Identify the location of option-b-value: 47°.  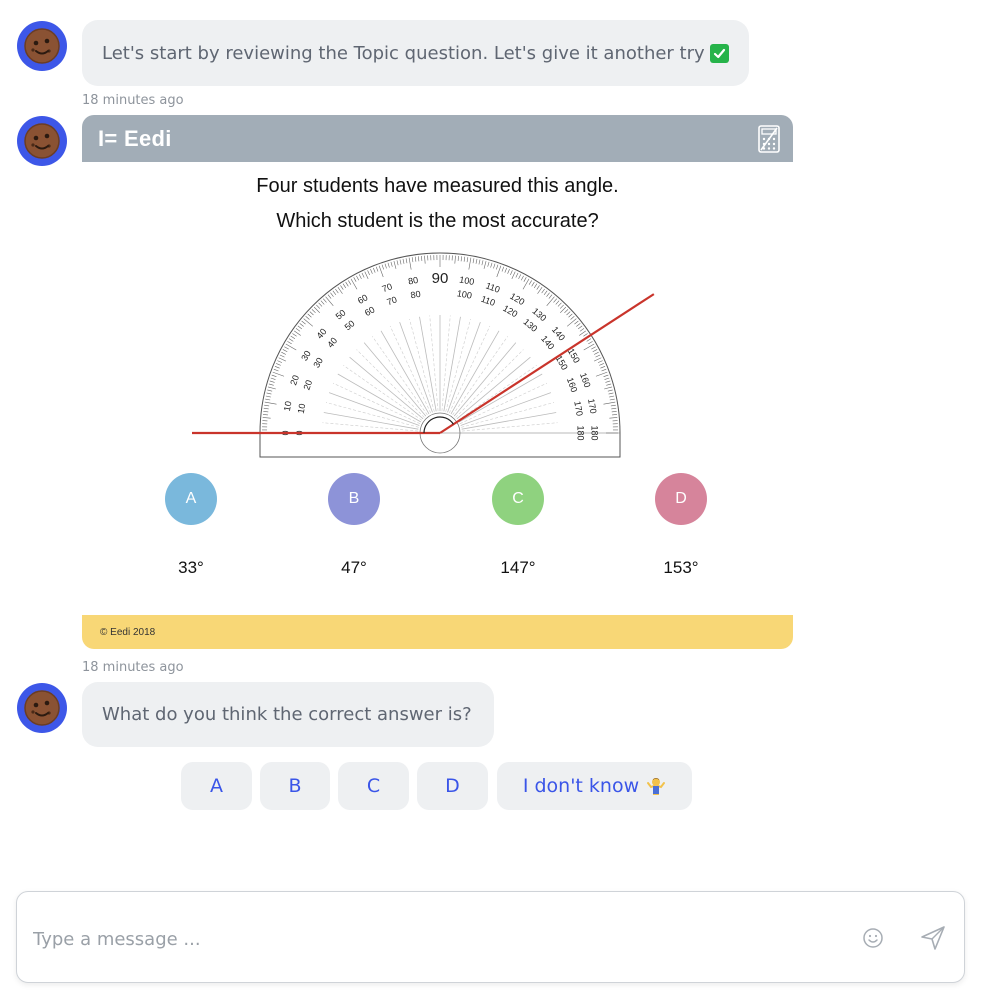
(354, 567).